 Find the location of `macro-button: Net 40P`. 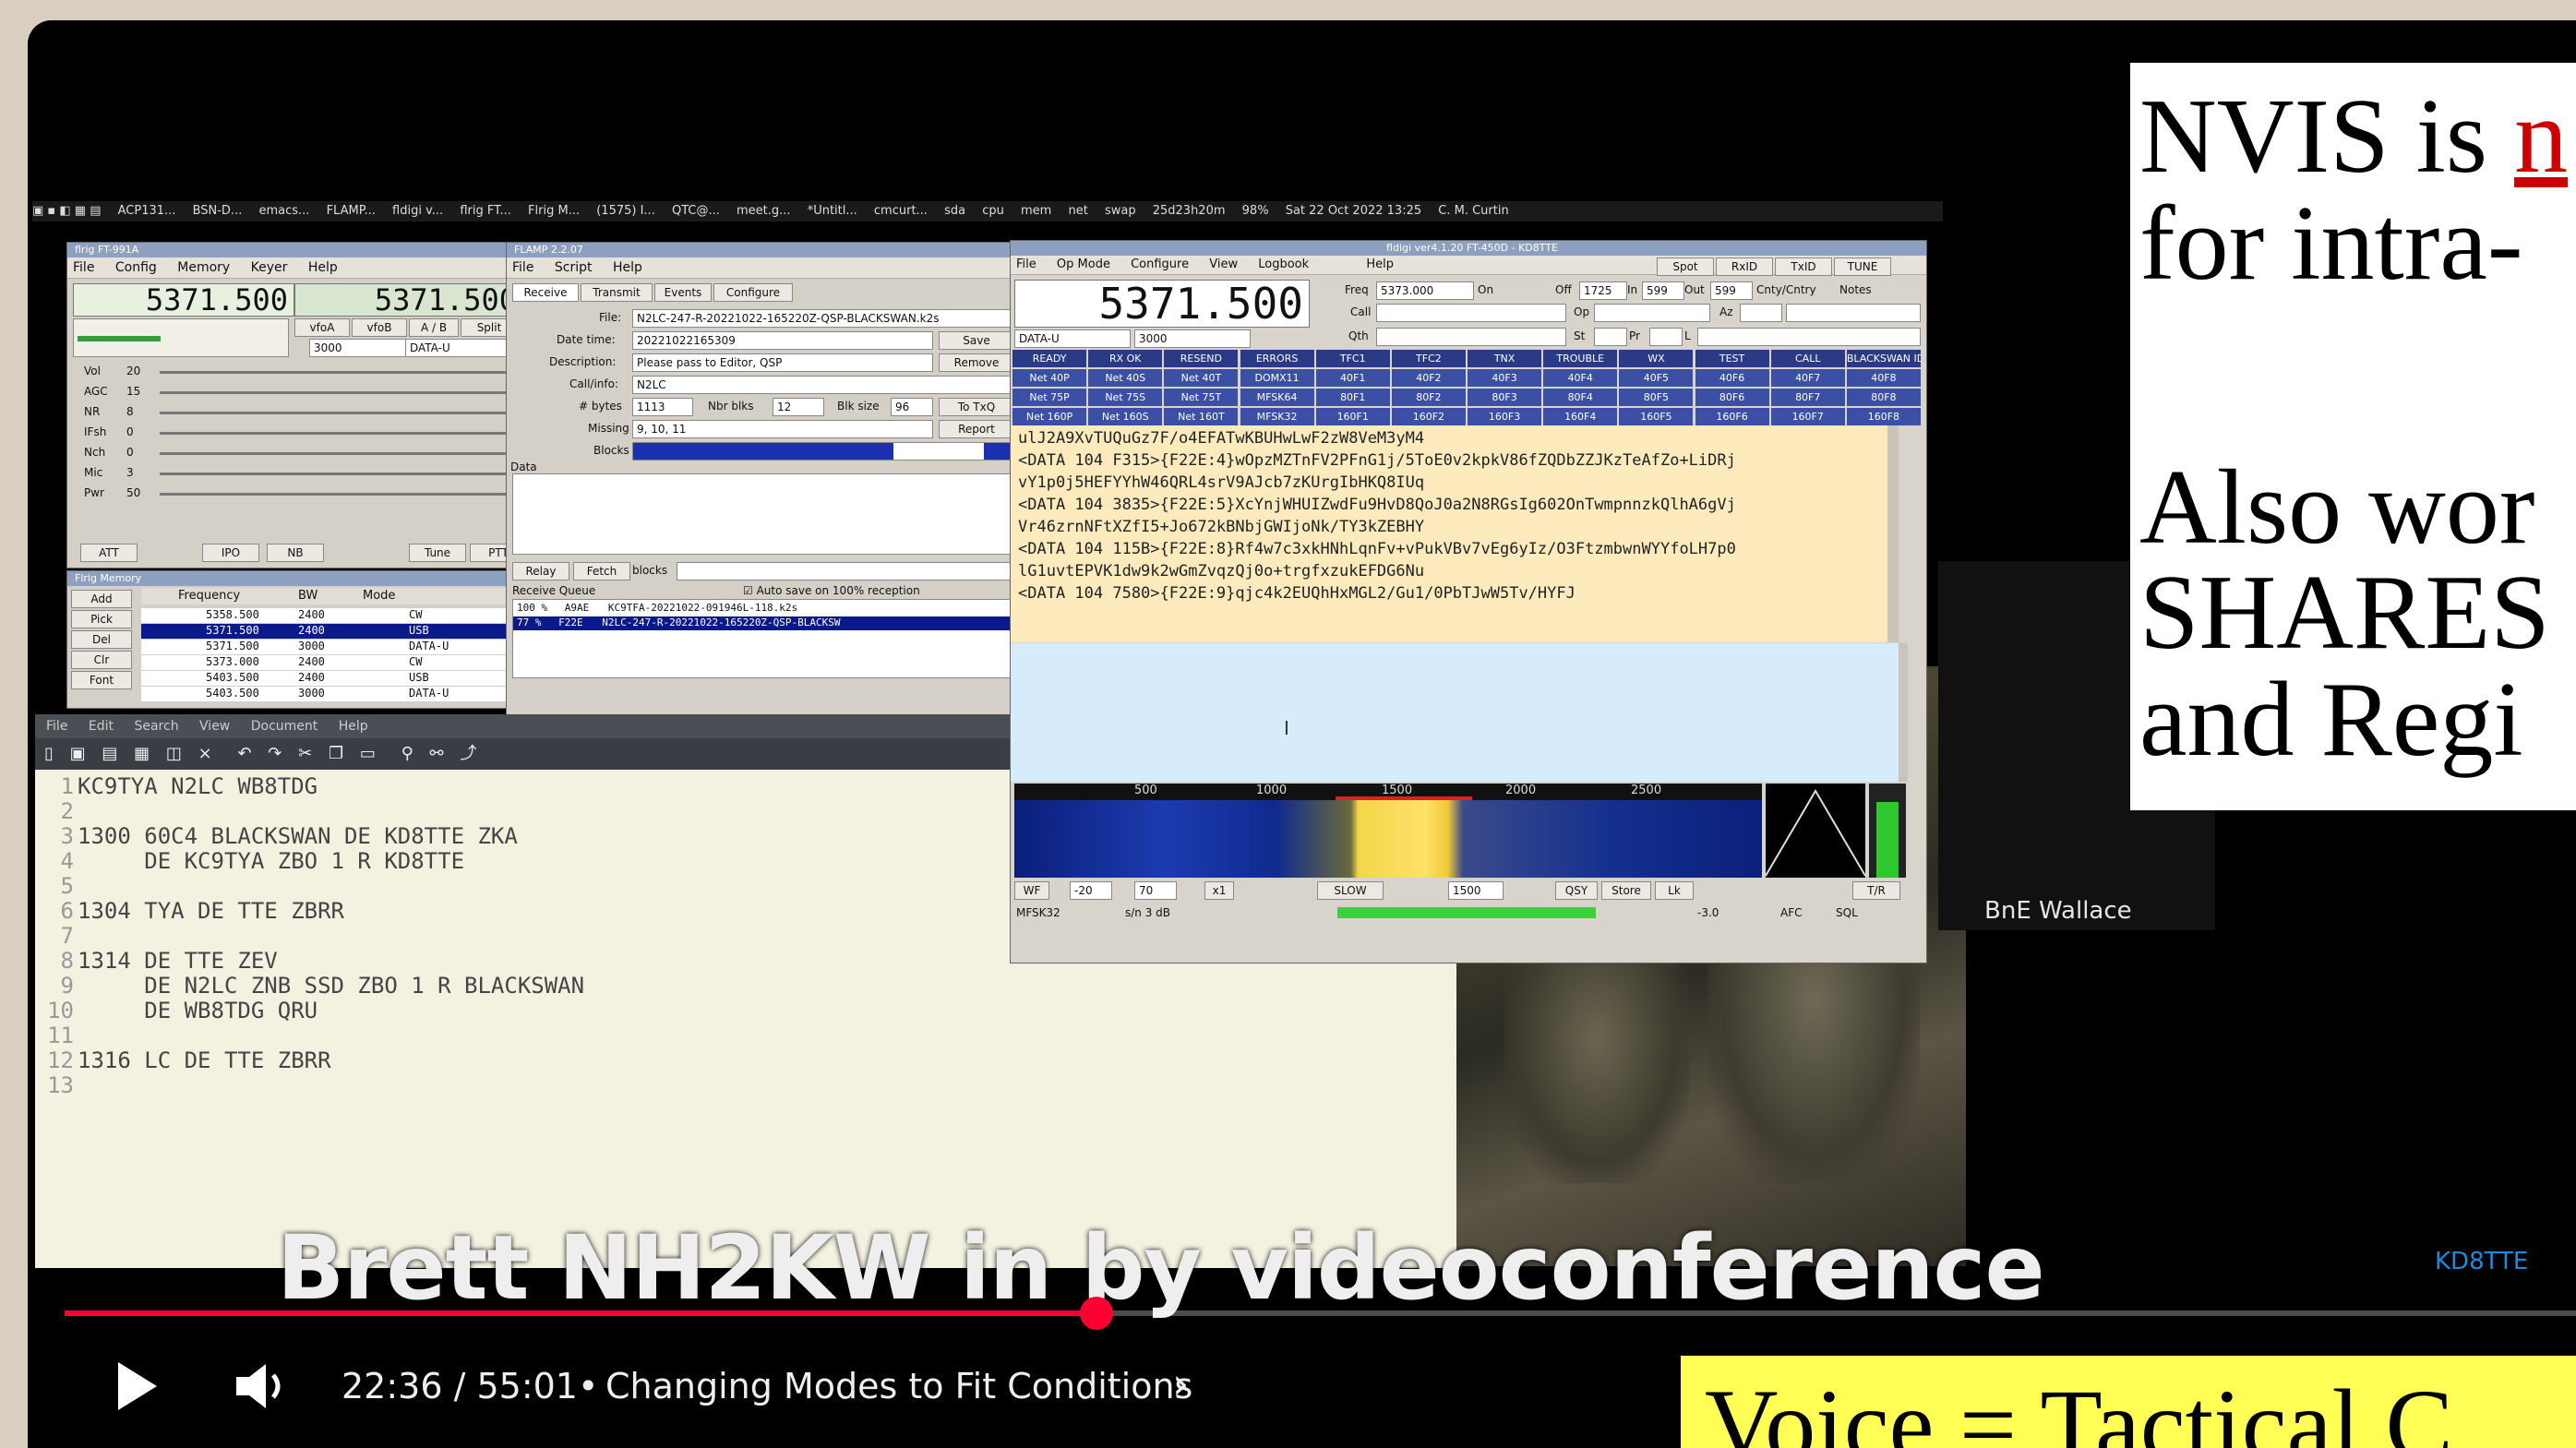

macro-button: Net 40P is located at coordinates (1050, 378).